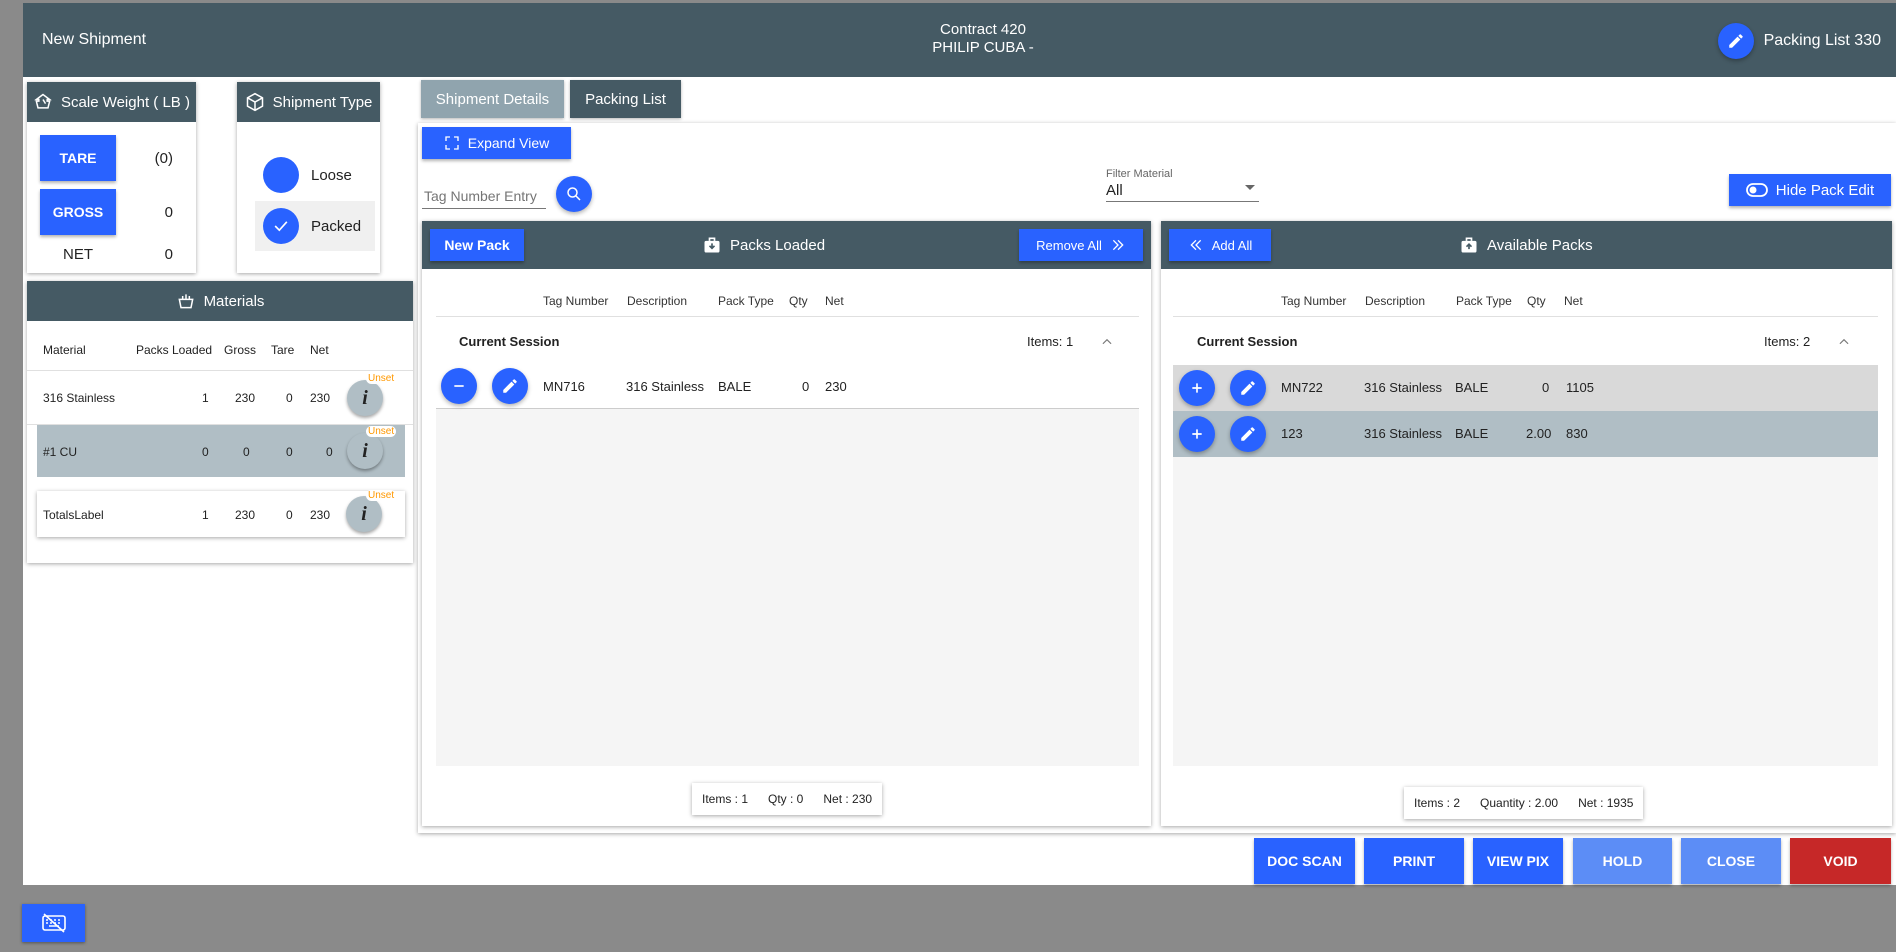  I want to click on keyboard-toggle-button, so click(53, 923).